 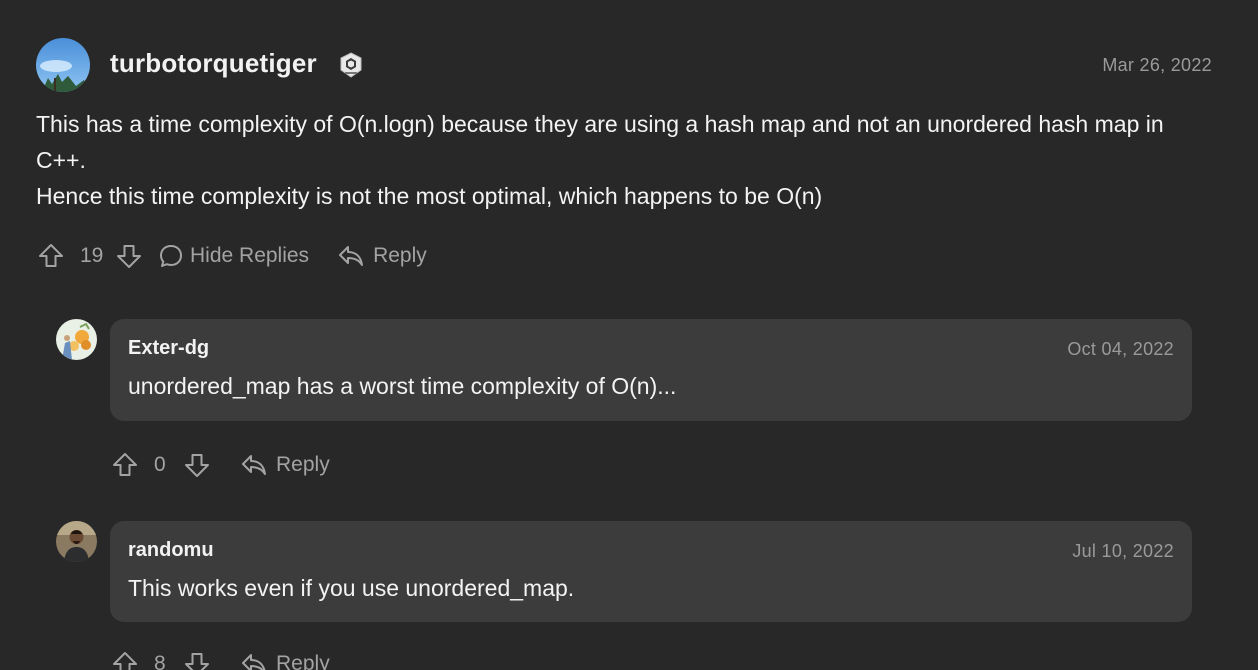 What do you see at coordinates (168, 348) in the screenshot?
I see `reply-username: Exter-dg` at bounding box center [168, 348].